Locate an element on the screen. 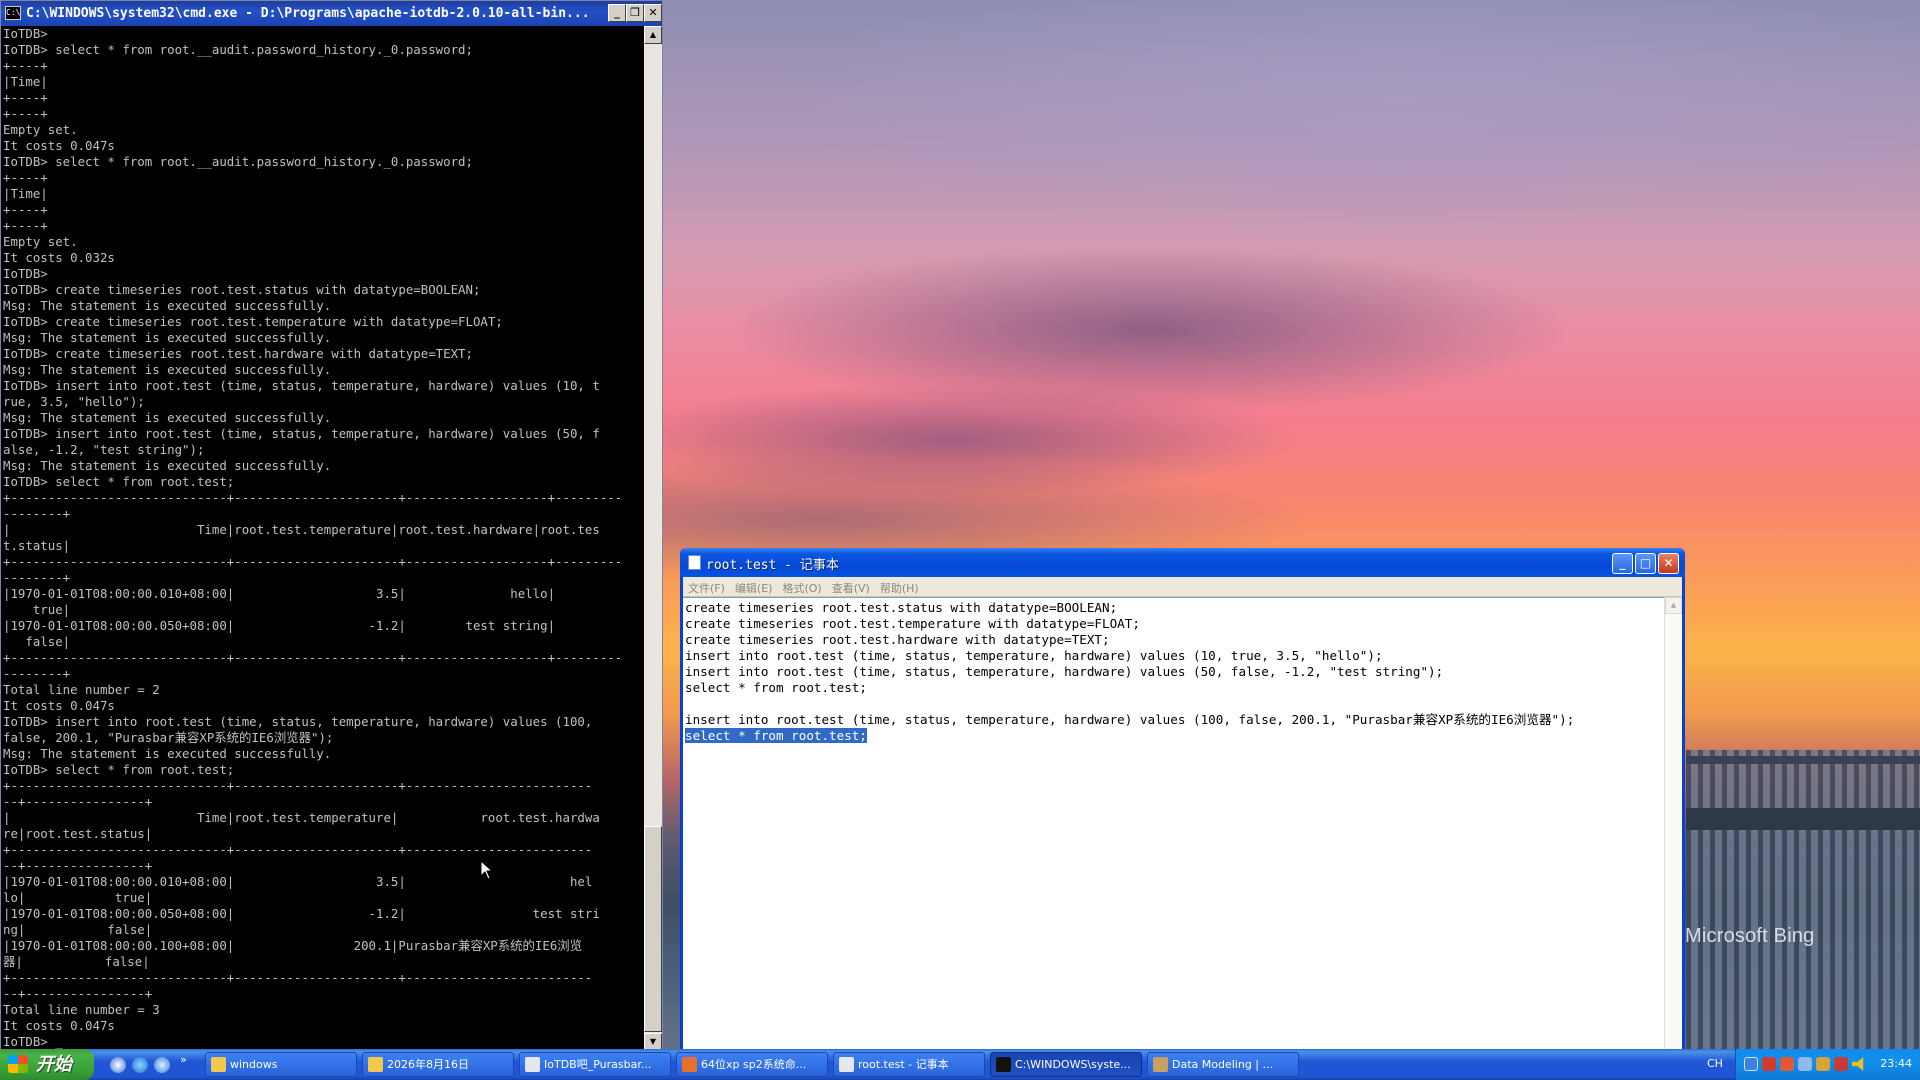  notepad-scroll-up-arrow-icon: ▲ is located at coordinates (1673, 605).